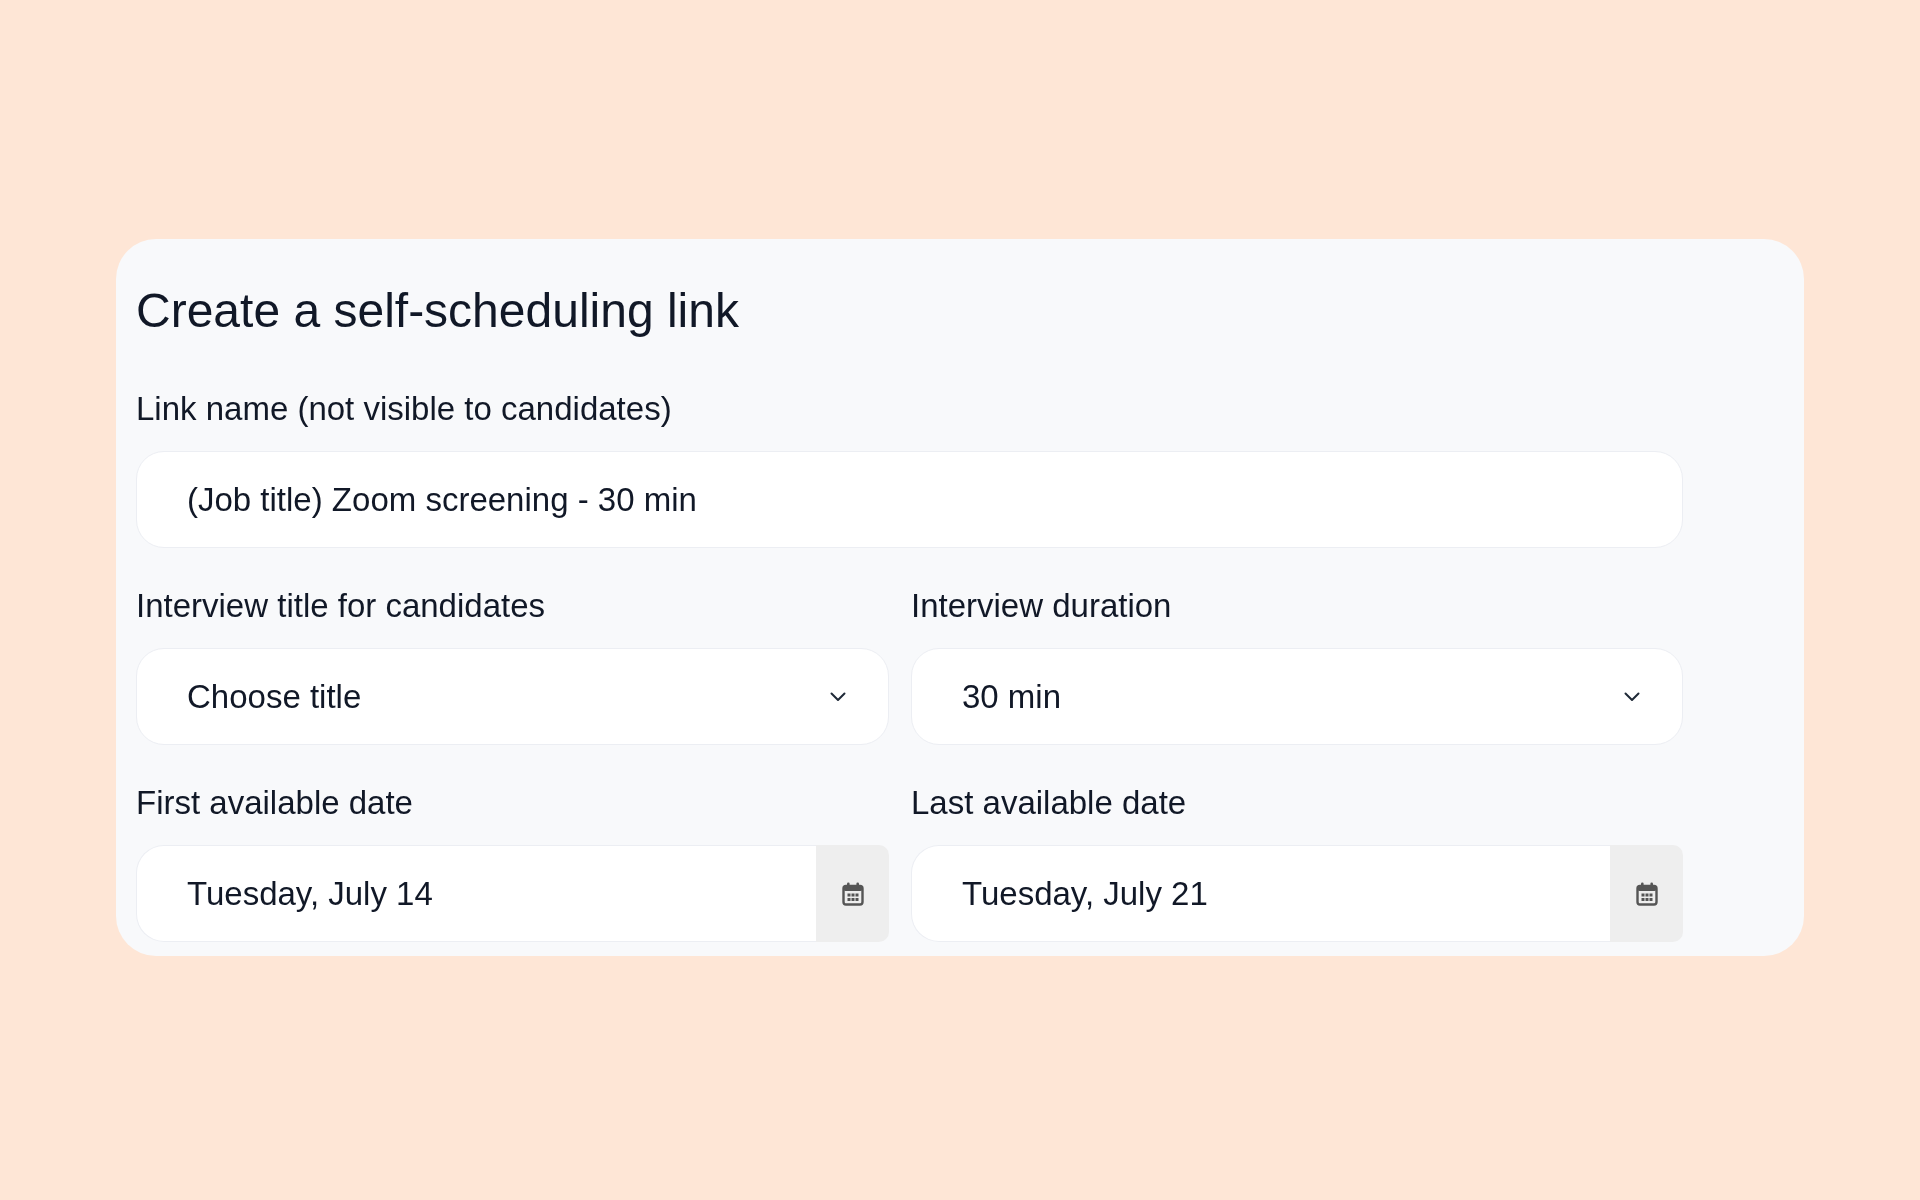 This screenshot has height=1200, width=1920. I want to click on date-field: Tuesday, July 21, so click(1260, 893).